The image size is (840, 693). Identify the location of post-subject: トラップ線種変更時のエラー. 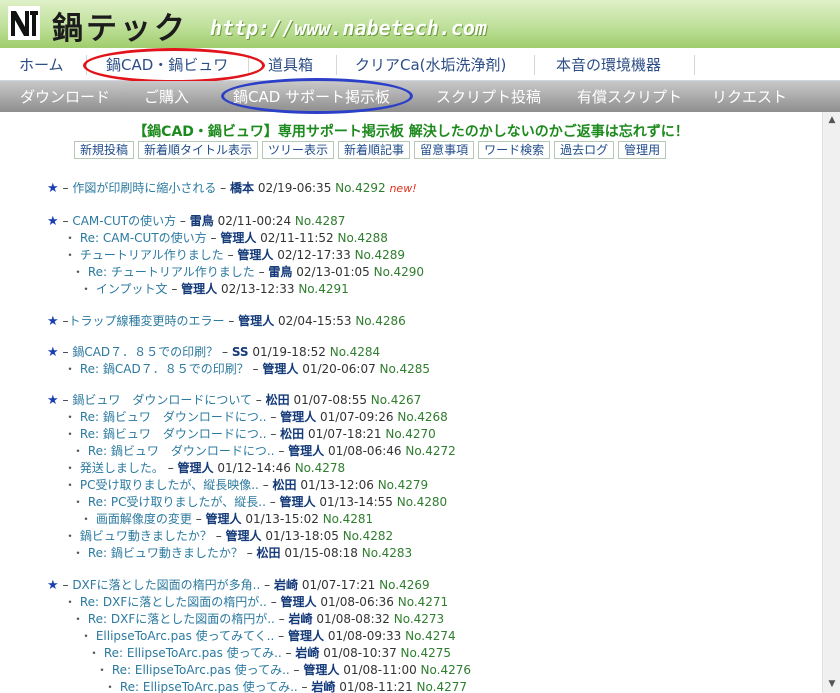
(146, 321).